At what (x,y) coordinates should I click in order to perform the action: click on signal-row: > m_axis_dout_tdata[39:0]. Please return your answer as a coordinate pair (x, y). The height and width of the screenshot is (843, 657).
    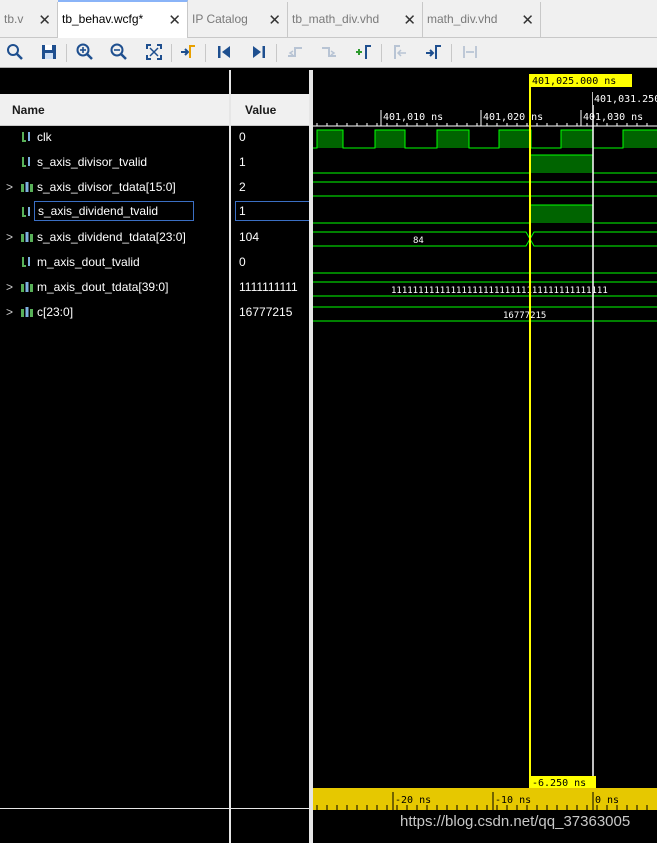
    Looking at the image, I should click on (114, 288).